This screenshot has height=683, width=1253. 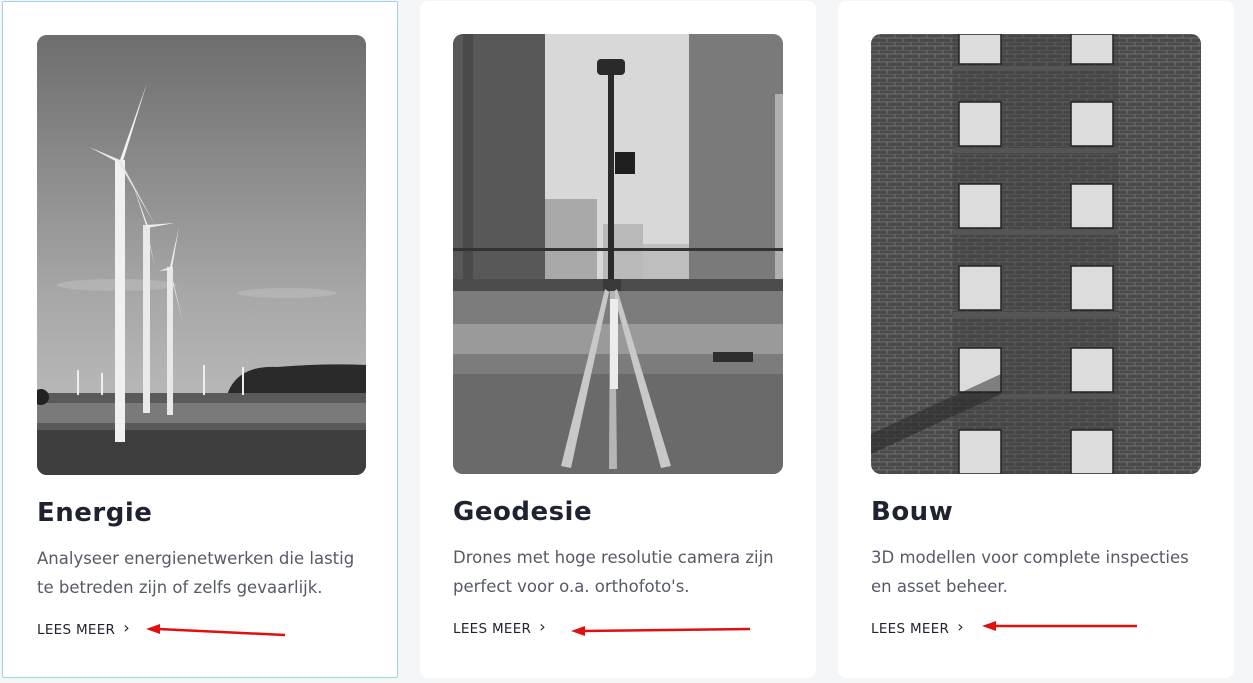 I want to click on card-title: Energie, so click(x=95, y=513).